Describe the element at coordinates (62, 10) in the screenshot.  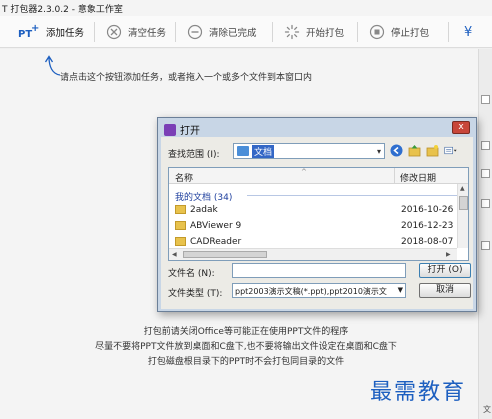
I see `window-title: T 打包器2.3.0.2 - 意象工作室` at that location.